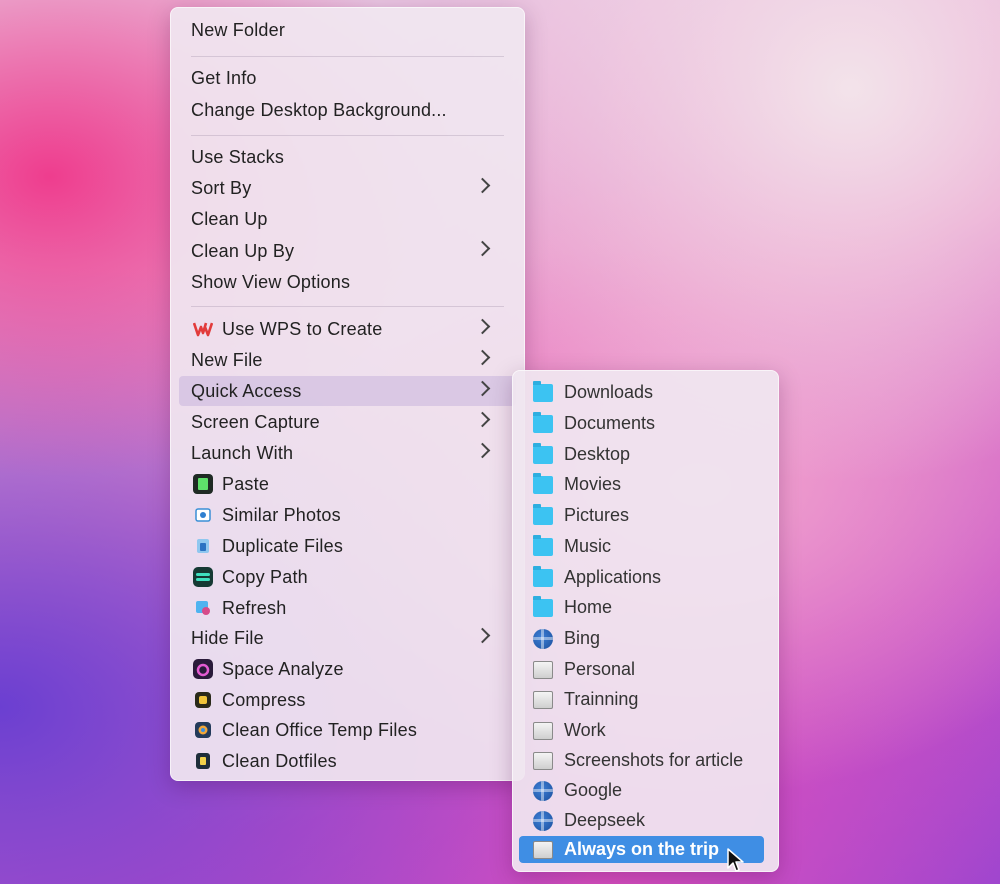 This screenshot has height=884, width=1000. I want to click on quick-access-item-applications: Applications, so click(641, 577).